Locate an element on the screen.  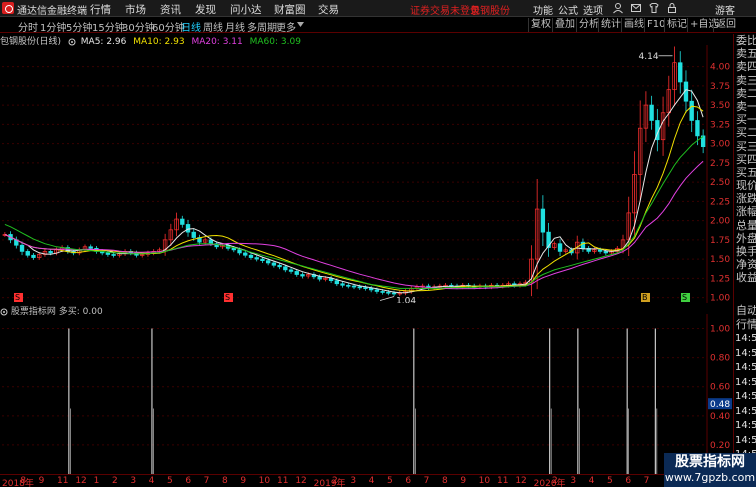
indicator-tick-label: 1.00 is located at coordinates (720, 330).